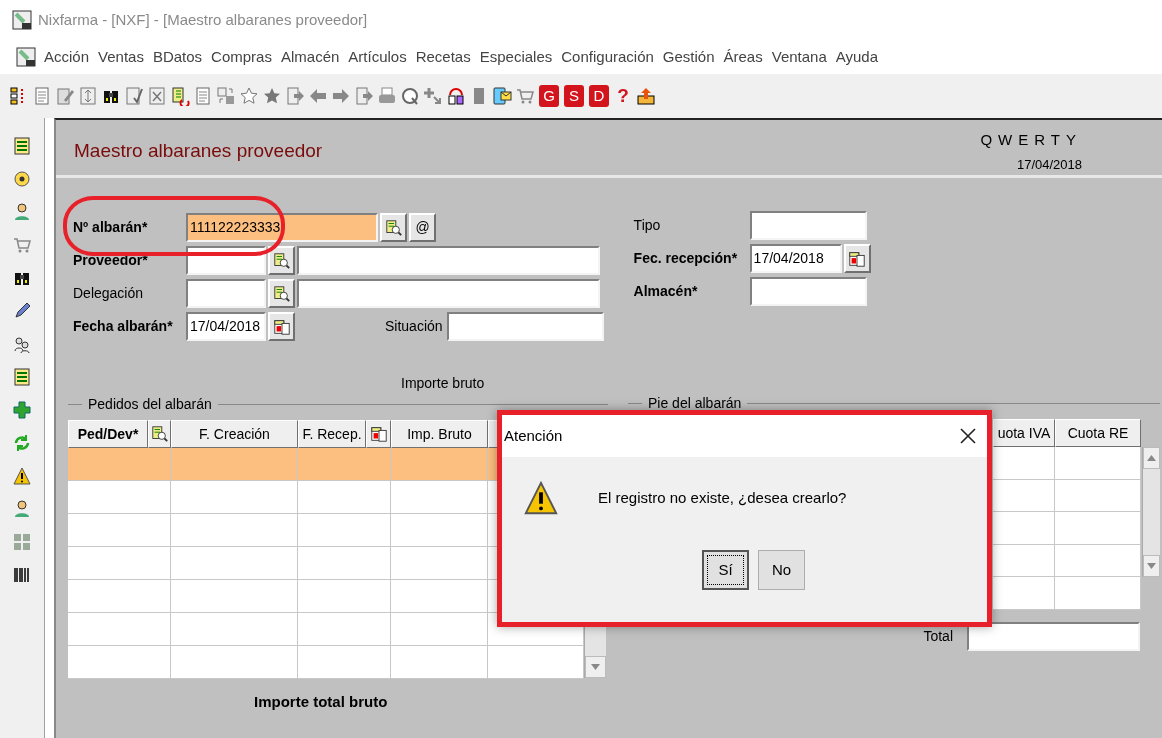 The height and width of the screenshot is (738, 1162). Describe the element at coordinates (422, 227) in the screenshot. I see `at-button: @` at that location.